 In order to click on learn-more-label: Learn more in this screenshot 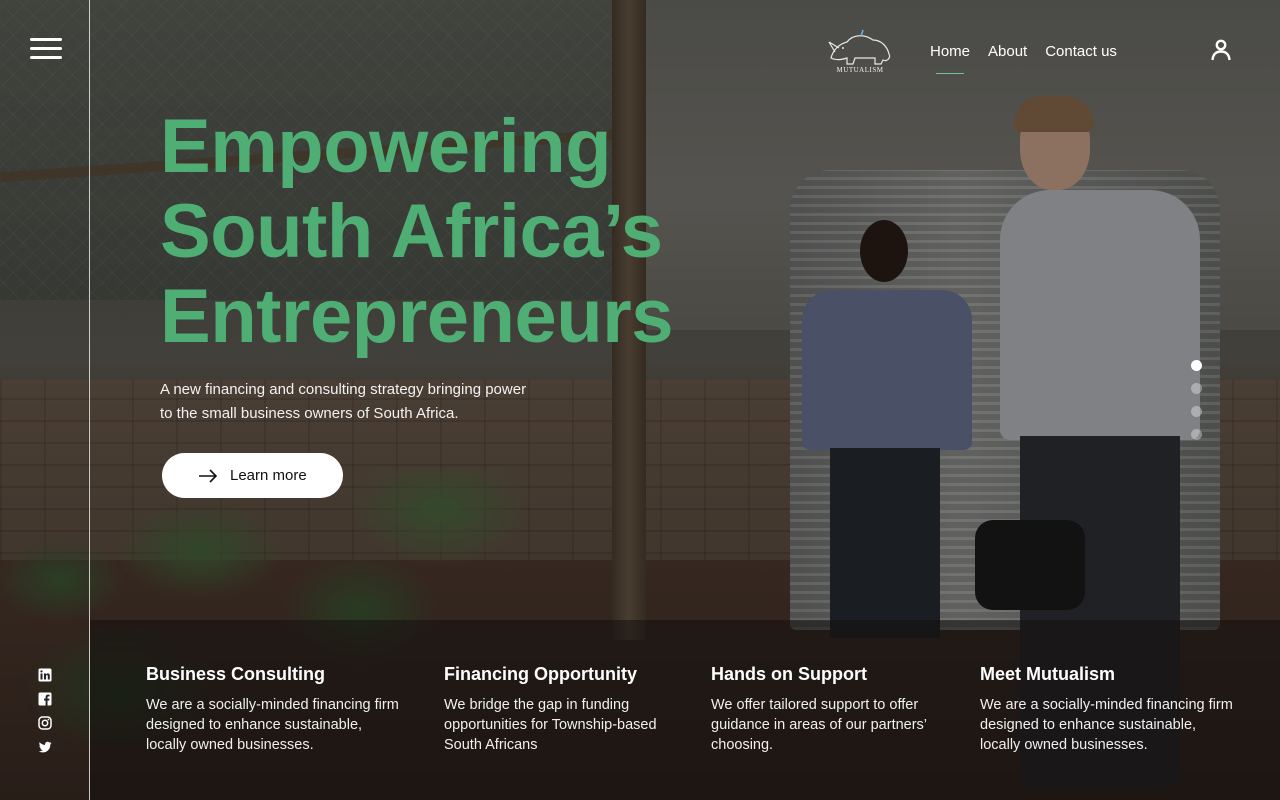, I will do `click(268, 475)`.